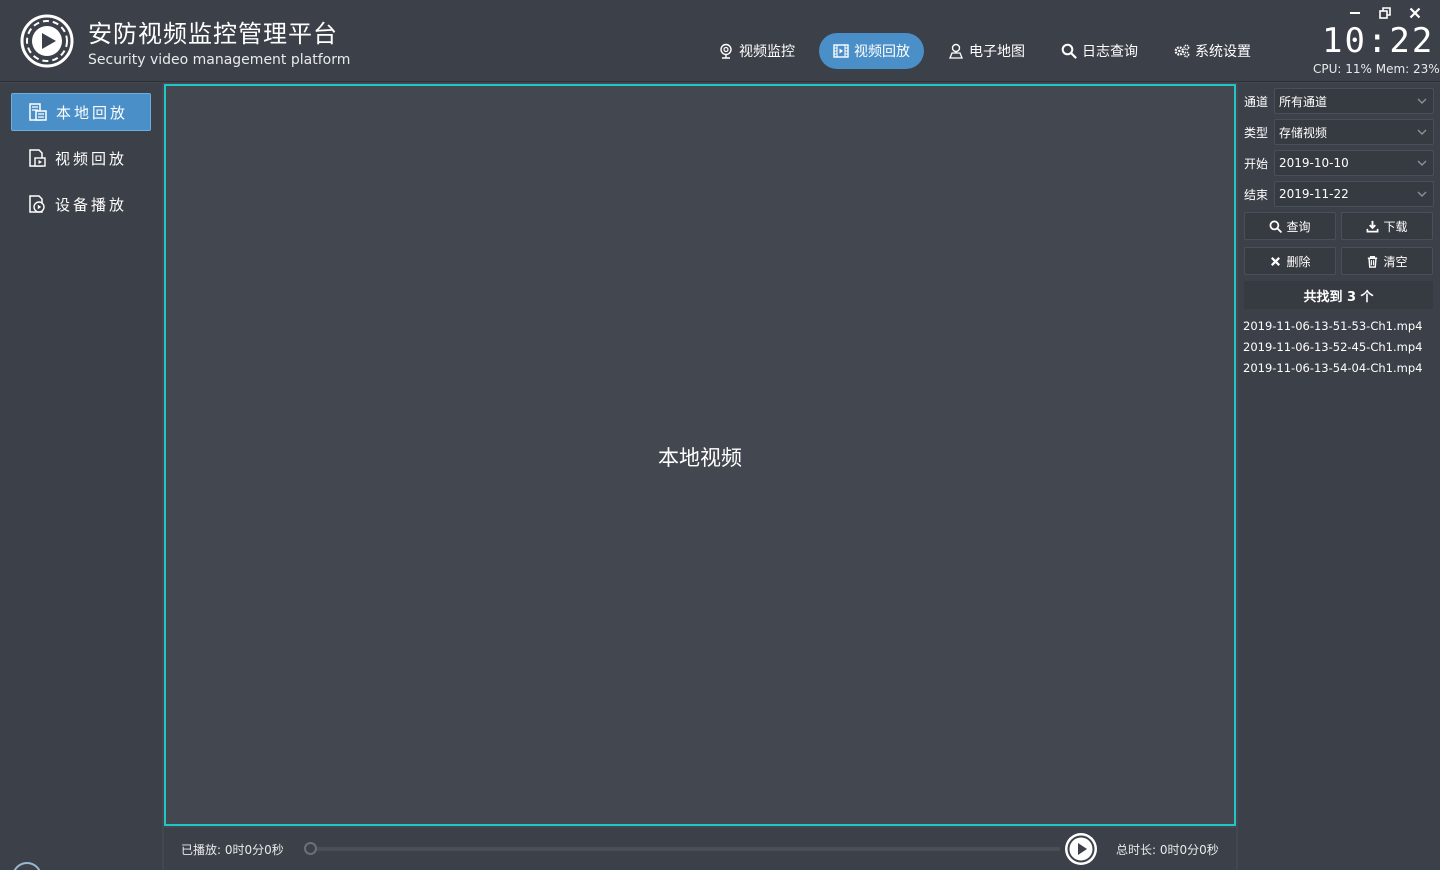  Describe the element at coordinates (1256, 194) in the screenshot. I see `end-label: 结束` at that location.